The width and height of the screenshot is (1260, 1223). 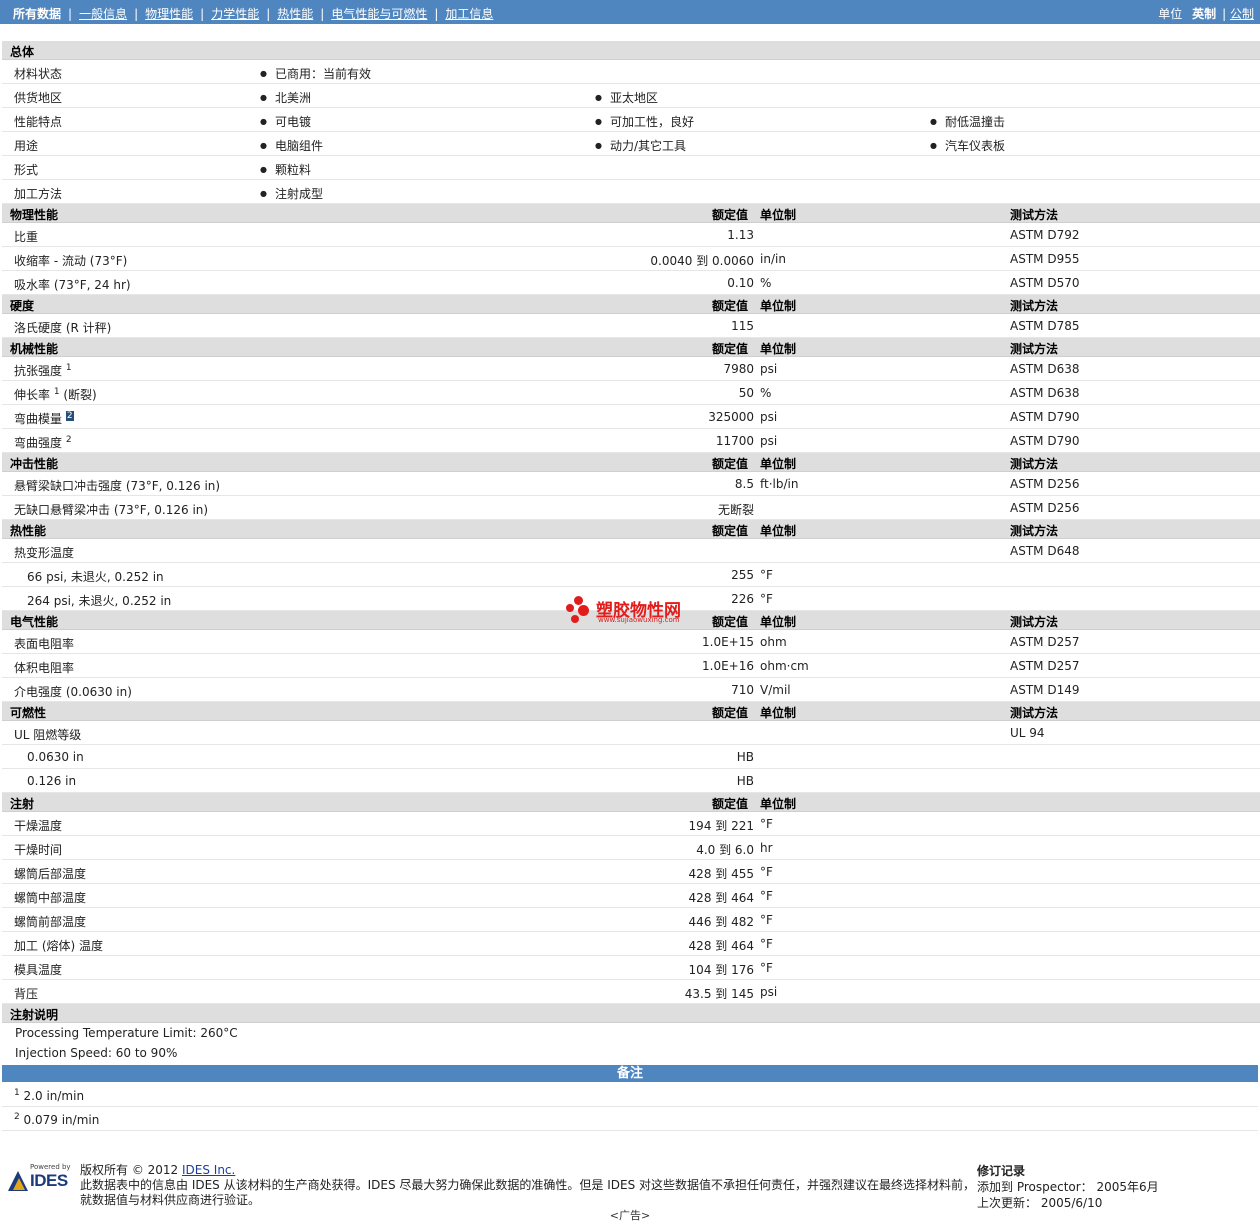 I want to click on logo-triangle-inner-icon, so click(x=19, y=1184).